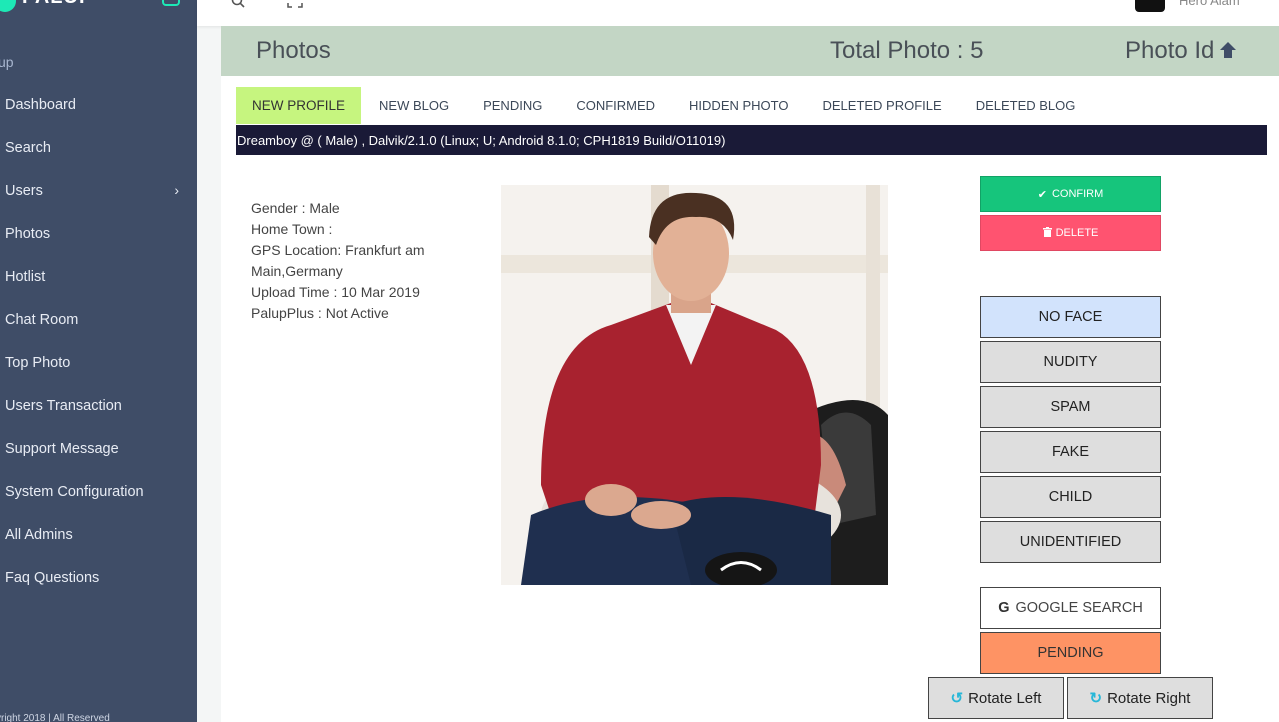 The image size is (1279, 722). I want to click on home-town-text: Home Town :, so click(292, 229).